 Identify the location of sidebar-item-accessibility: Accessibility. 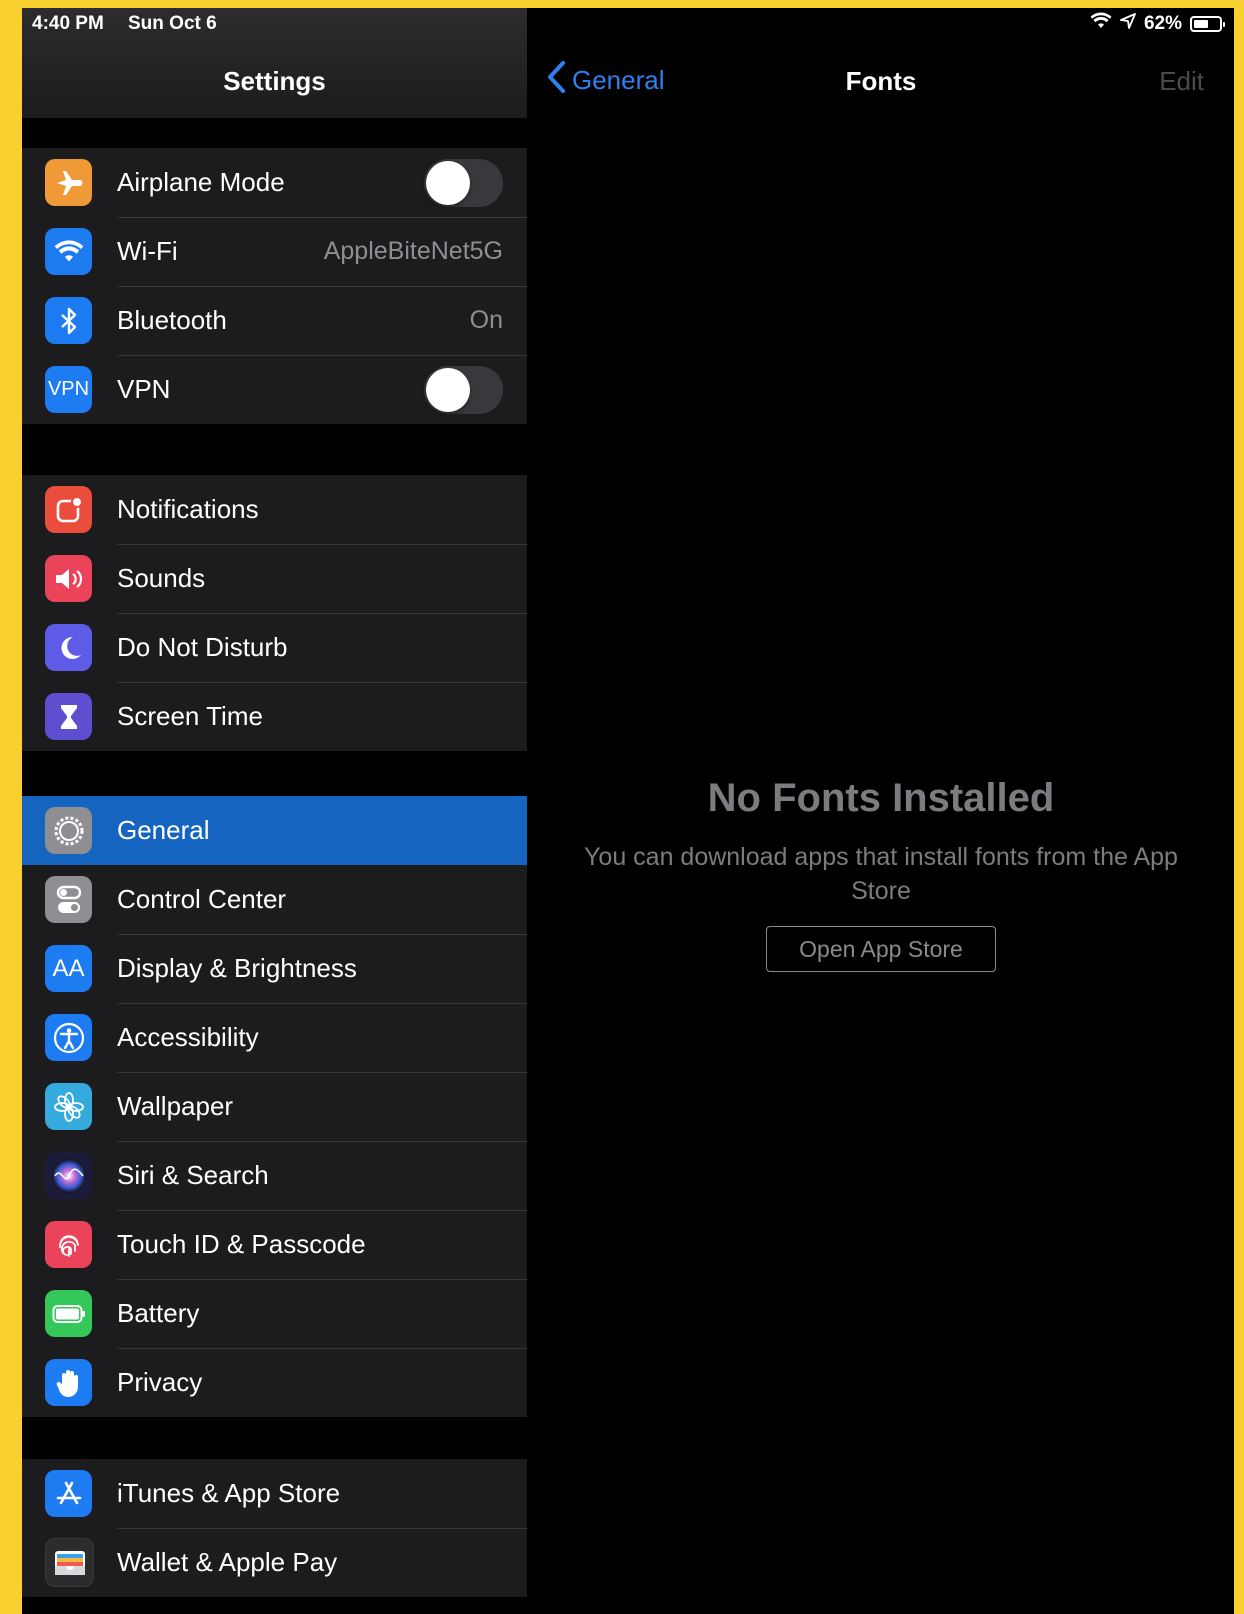
(274, 1038).